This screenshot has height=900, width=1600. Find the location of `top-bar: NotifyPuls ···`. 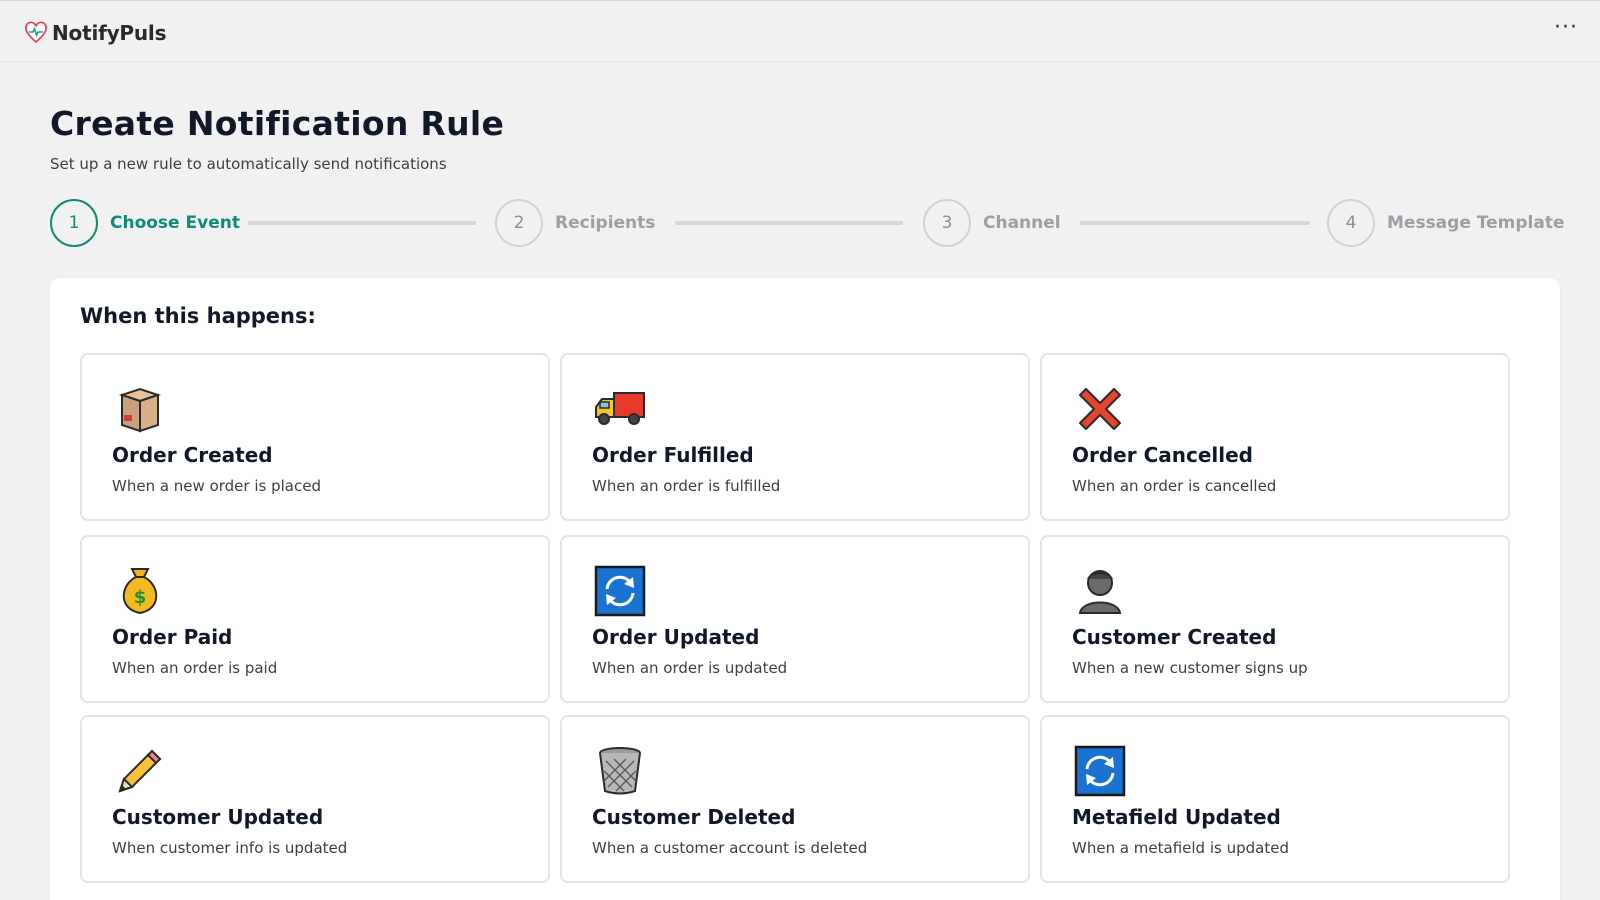

top-bar: NotifyPuls ··· is located at coordinates (800, 31).